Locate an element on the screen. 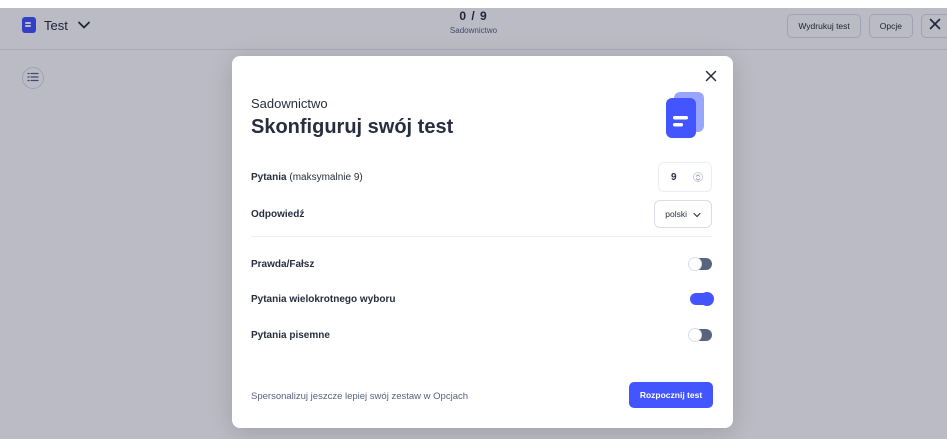 The height and width of the screenshot is (439, 947). answer-language-select: polski is located at coordinates (683, 214).